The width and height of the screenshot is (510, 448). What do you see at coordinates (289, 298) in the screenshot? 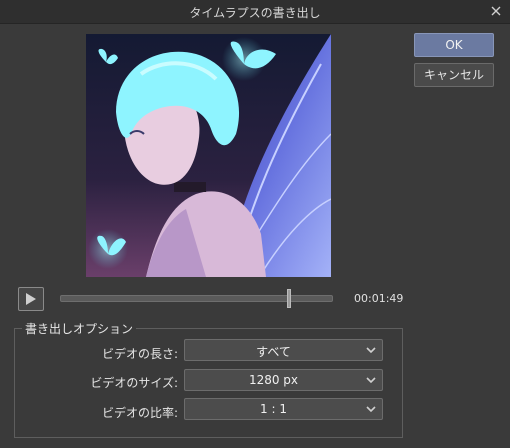
I see `slider-handle` at bounding box center [289, 298].